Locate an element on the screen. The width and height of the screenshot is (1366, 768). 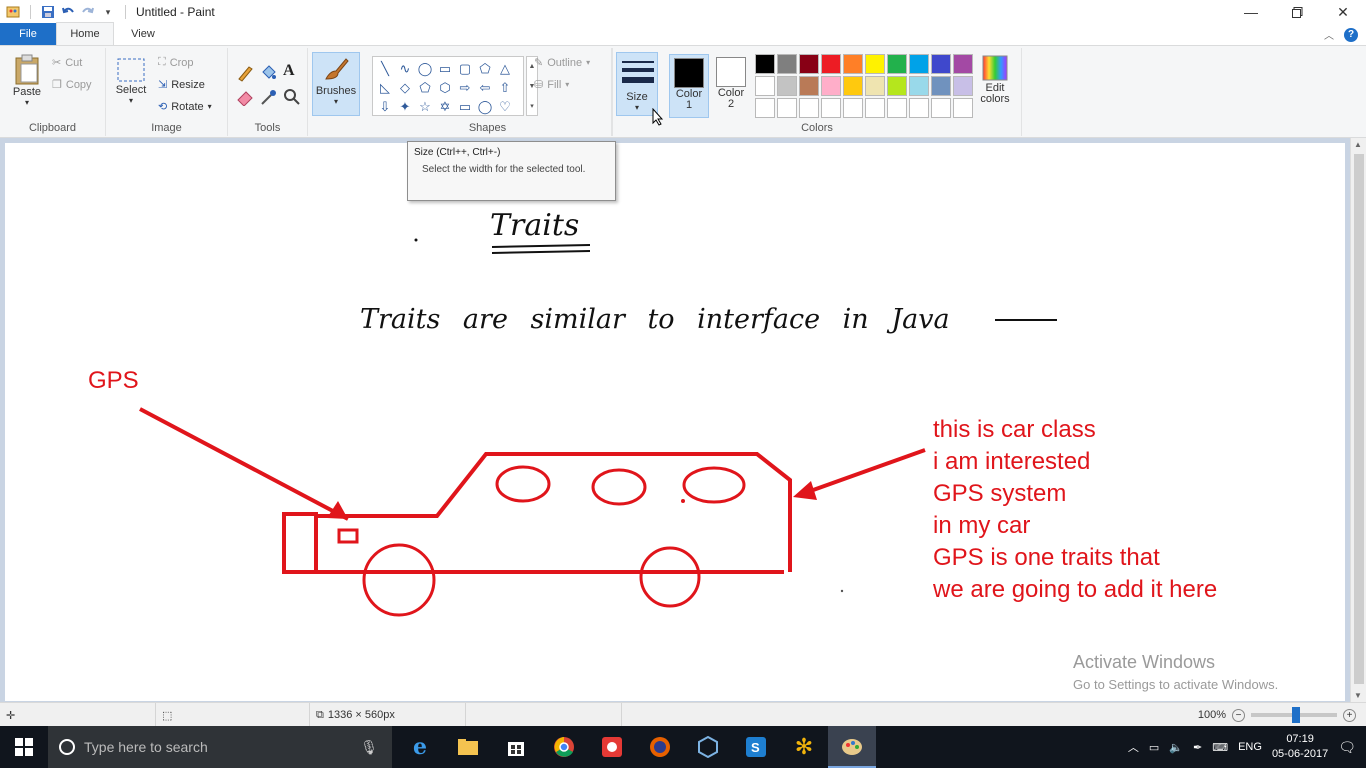
keyboard-icon: ⌨ is located at coordinates (1220, 747).